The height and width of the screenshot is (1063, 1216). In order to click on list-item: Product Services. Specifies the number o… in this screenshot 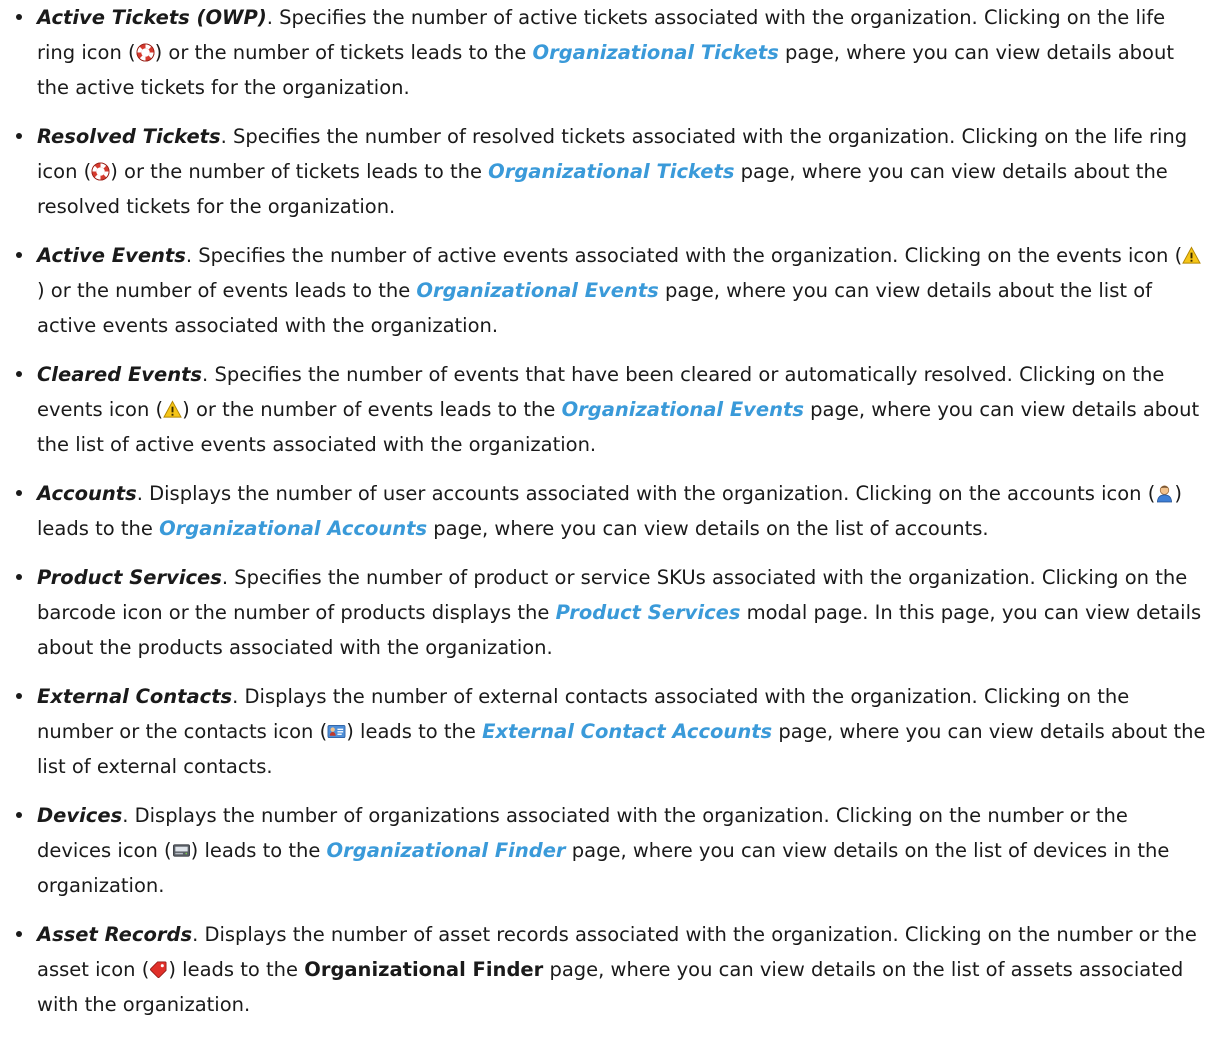, I will do `click(608, 612)`.